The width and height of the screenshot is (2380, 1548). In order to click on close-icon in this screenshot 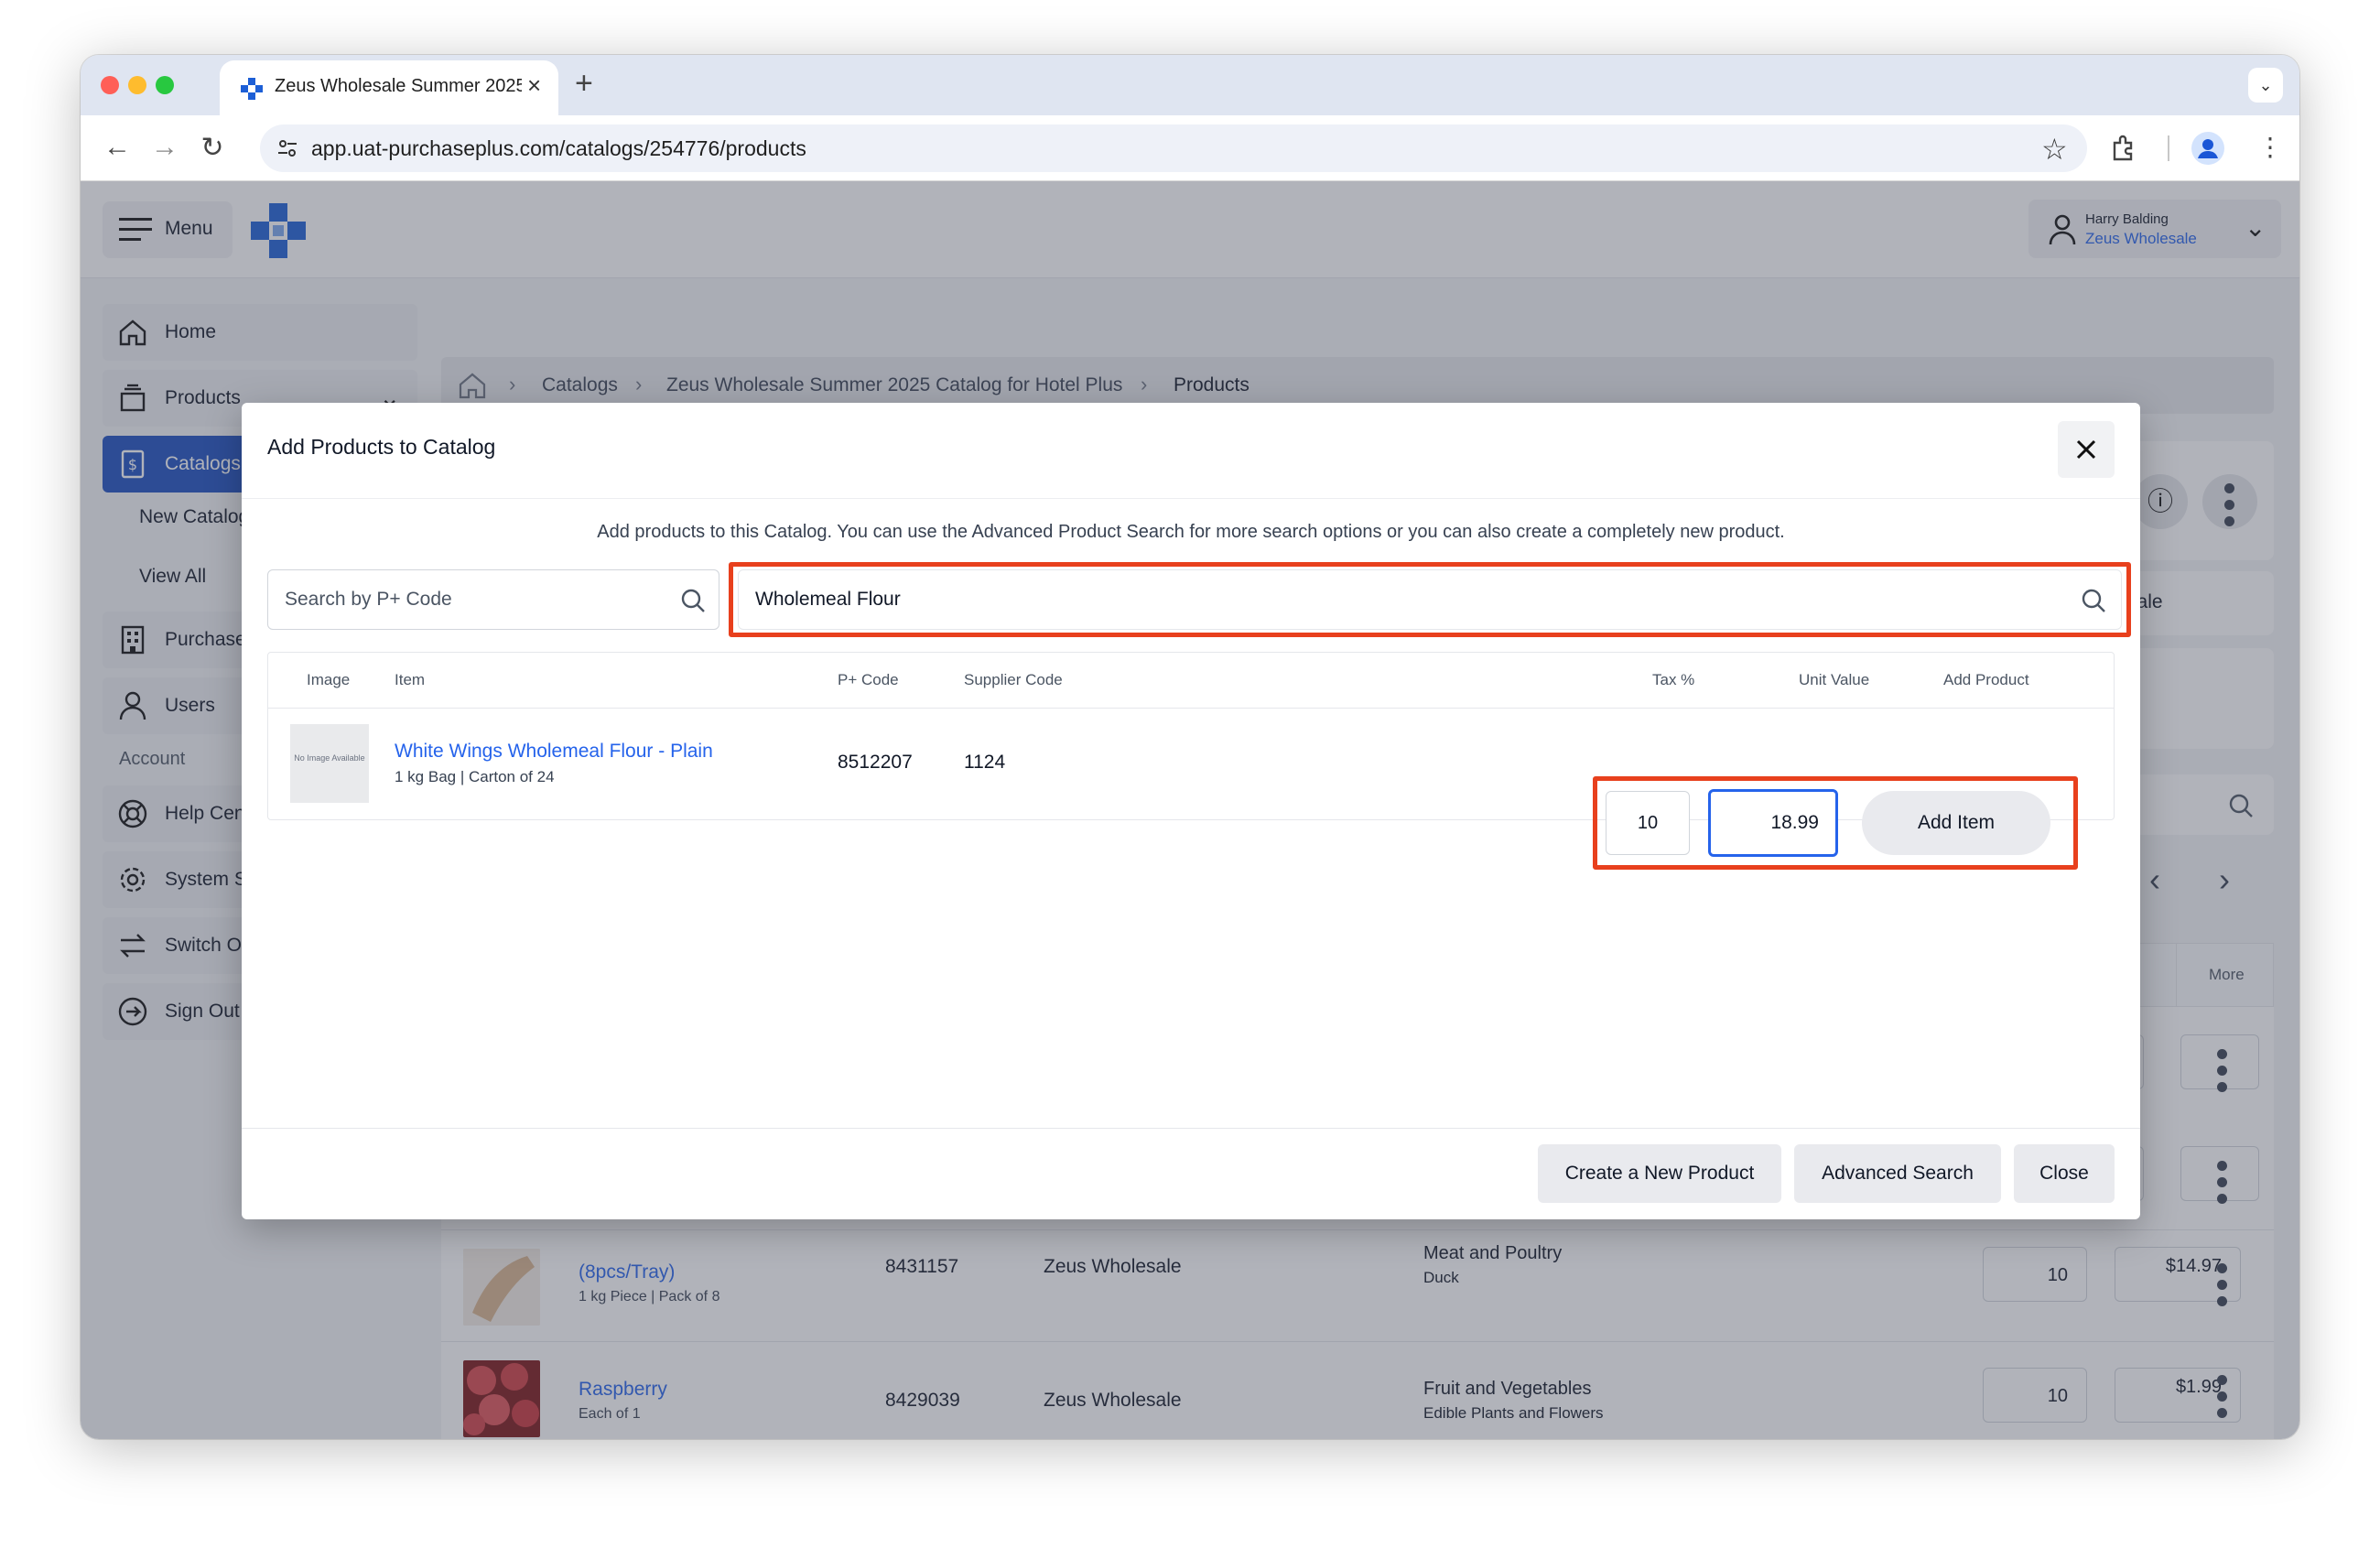, I will do `click(2086, 449)`.